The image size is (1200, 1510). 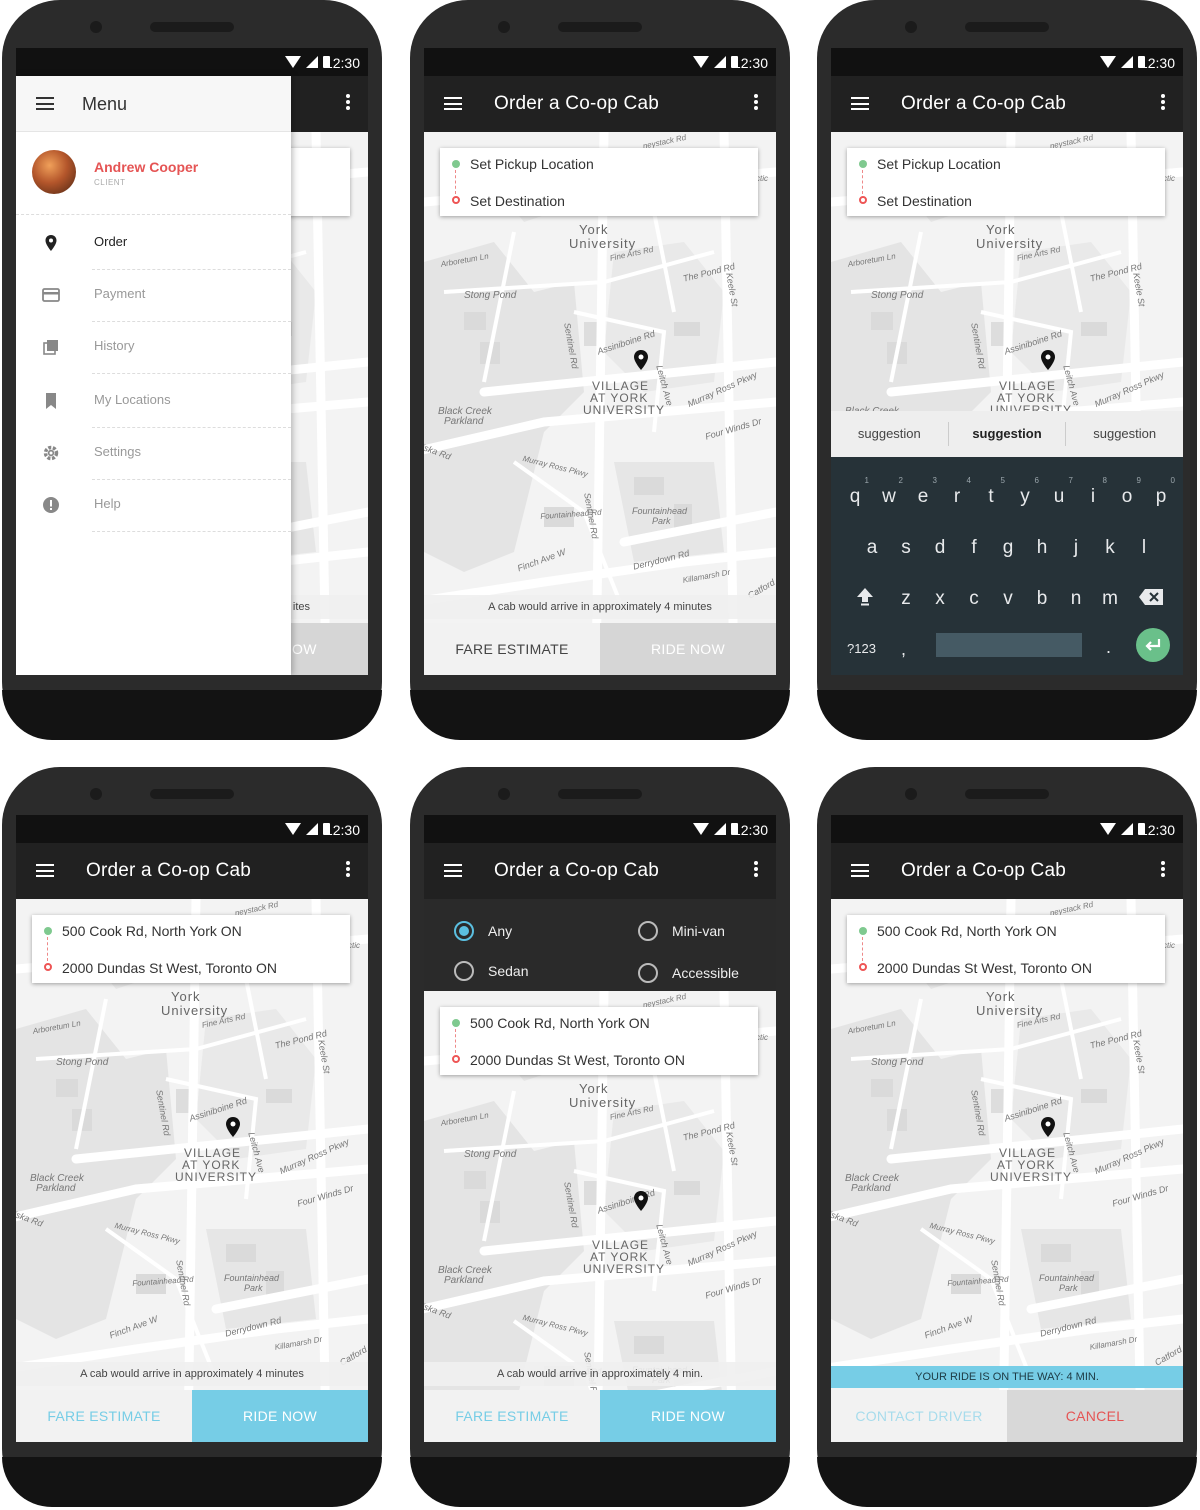 What do you see at coordinates (54, 172) in the screenshot?
I see `avatar` at bounding box center [54, 172].